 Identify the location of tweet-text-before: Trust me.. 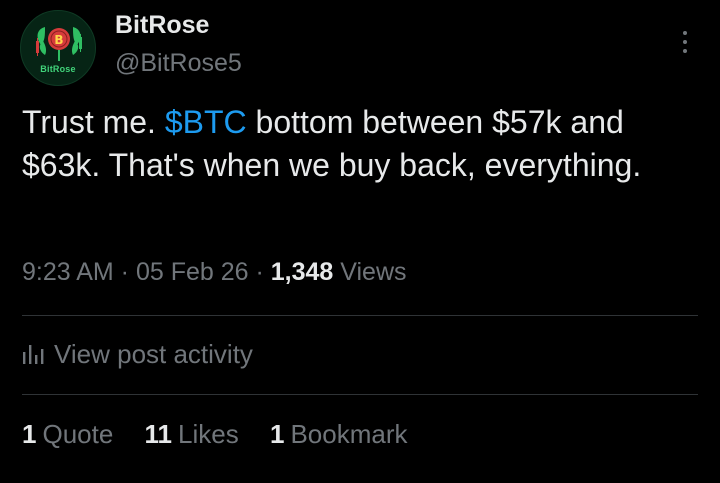
(93, 122).